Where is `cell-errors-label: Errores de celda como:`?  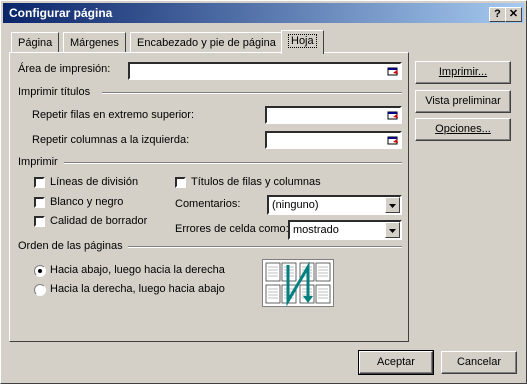 cell-errors-label: Errores de celda como: is located at coordinates (232, 229).